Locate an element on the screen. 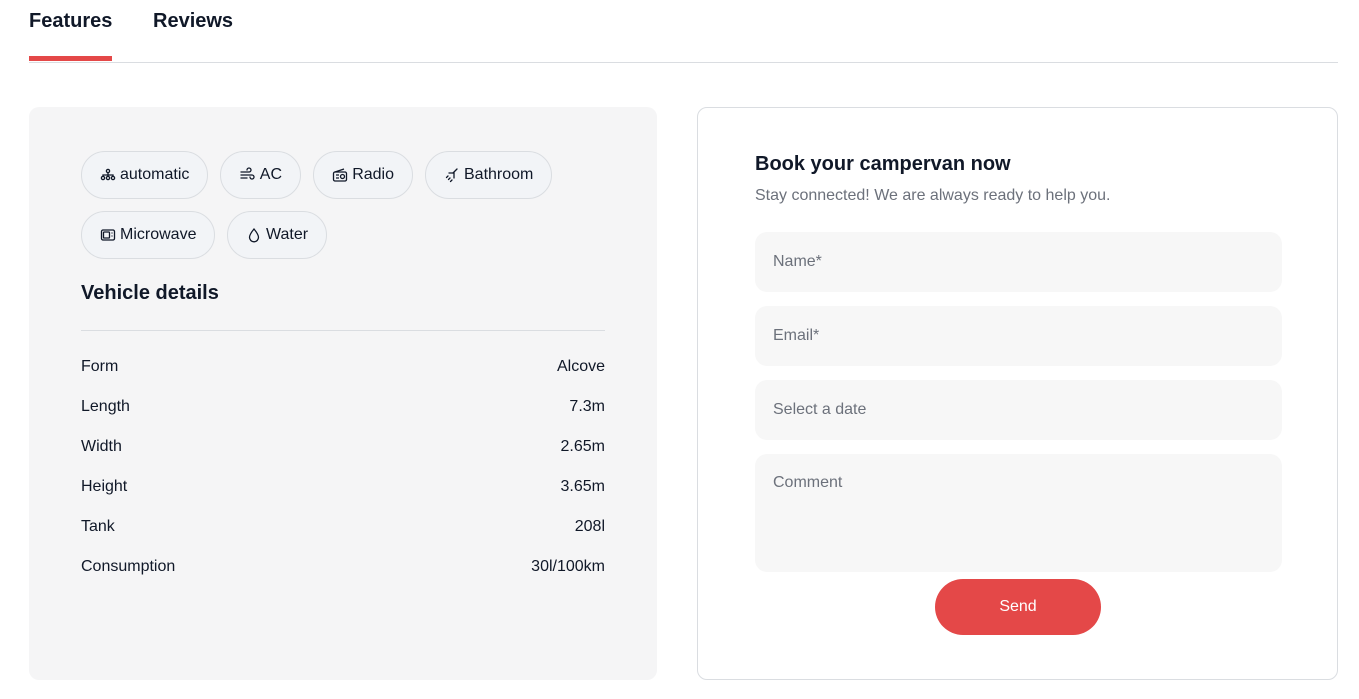 Image resolution: width=1359 pixels, height=699 pixels. radio-icon is located at coordinates (340, 175).